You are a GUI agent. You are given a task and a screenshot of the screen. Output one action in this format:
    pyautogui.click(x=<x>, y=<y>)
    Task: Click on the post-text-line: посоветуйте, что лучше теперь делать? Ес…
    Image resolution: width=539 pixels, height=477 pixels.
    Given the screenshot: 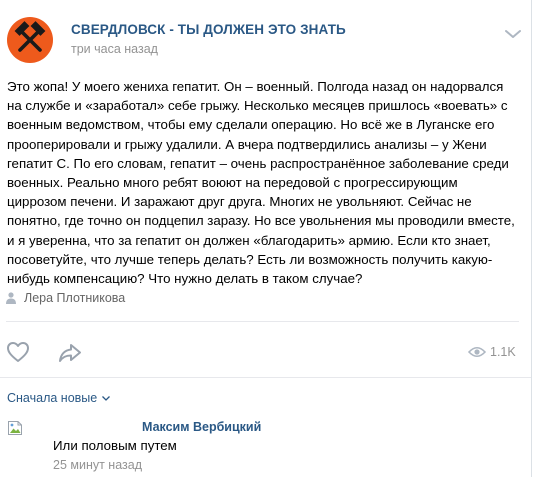 What is the action you would take?
    pyautogui.click(x=250, y=259)
    